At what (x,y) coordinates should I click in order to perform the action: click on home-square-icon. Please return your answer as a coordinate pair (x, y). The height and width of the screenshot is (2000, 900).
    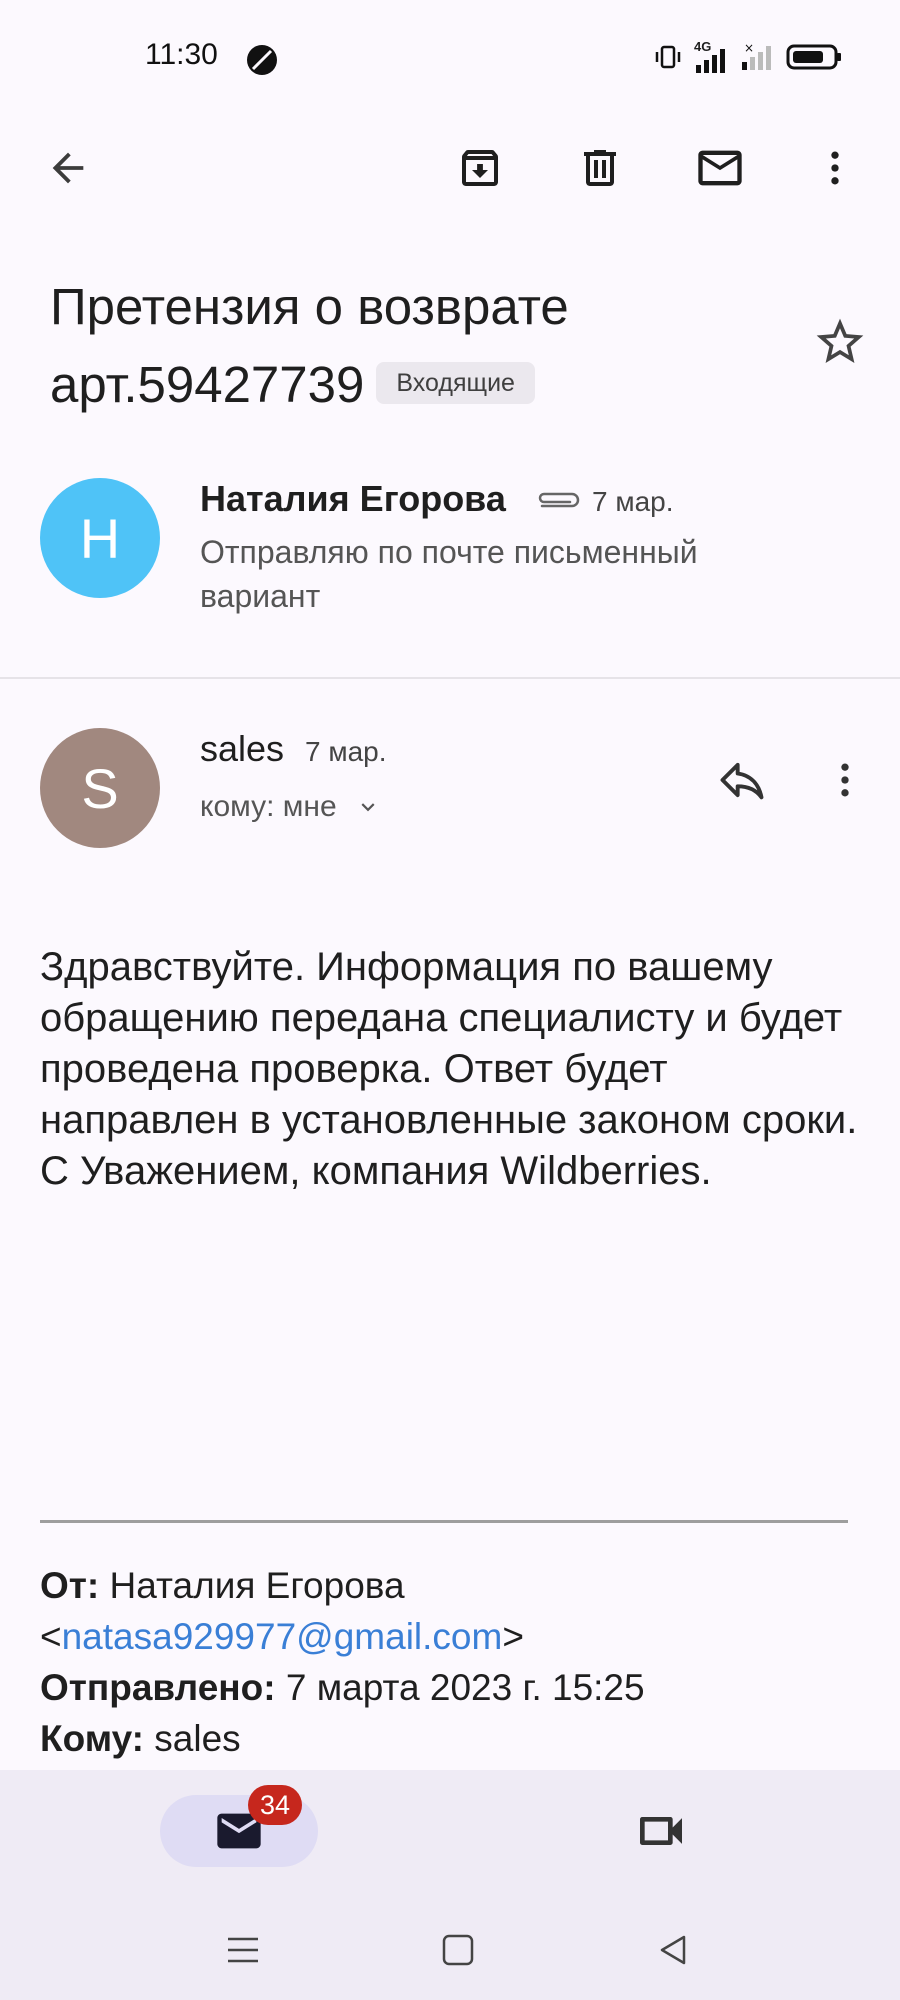
    Looking at the image, I should click on (458, 1950).